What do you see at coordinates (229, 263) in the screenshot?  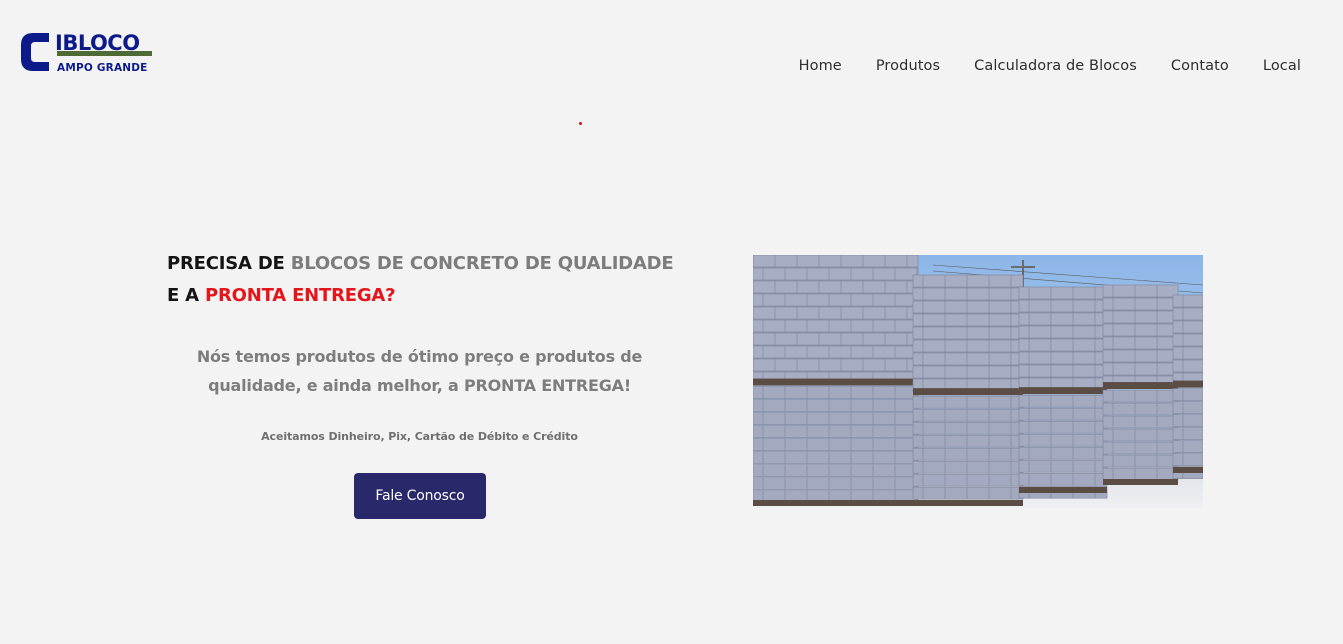 I see `headline-part1: PRECISA DE` at bounding box center [229, 263].